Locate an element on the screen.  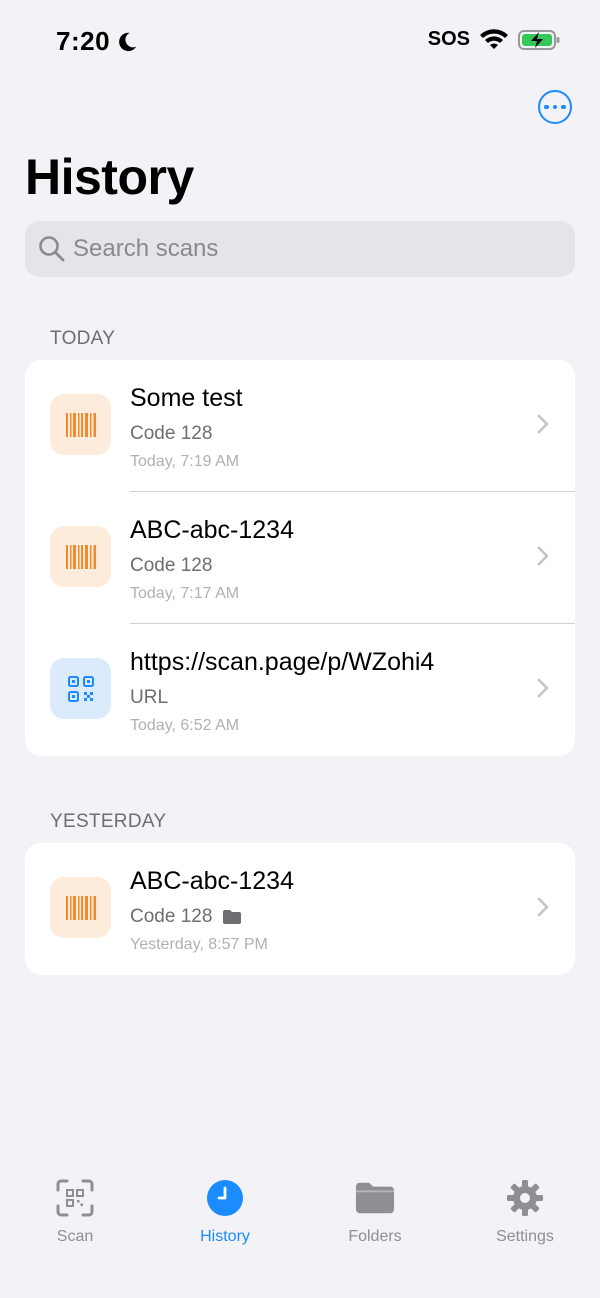
more-options-button is located at coordinates (555, 107).